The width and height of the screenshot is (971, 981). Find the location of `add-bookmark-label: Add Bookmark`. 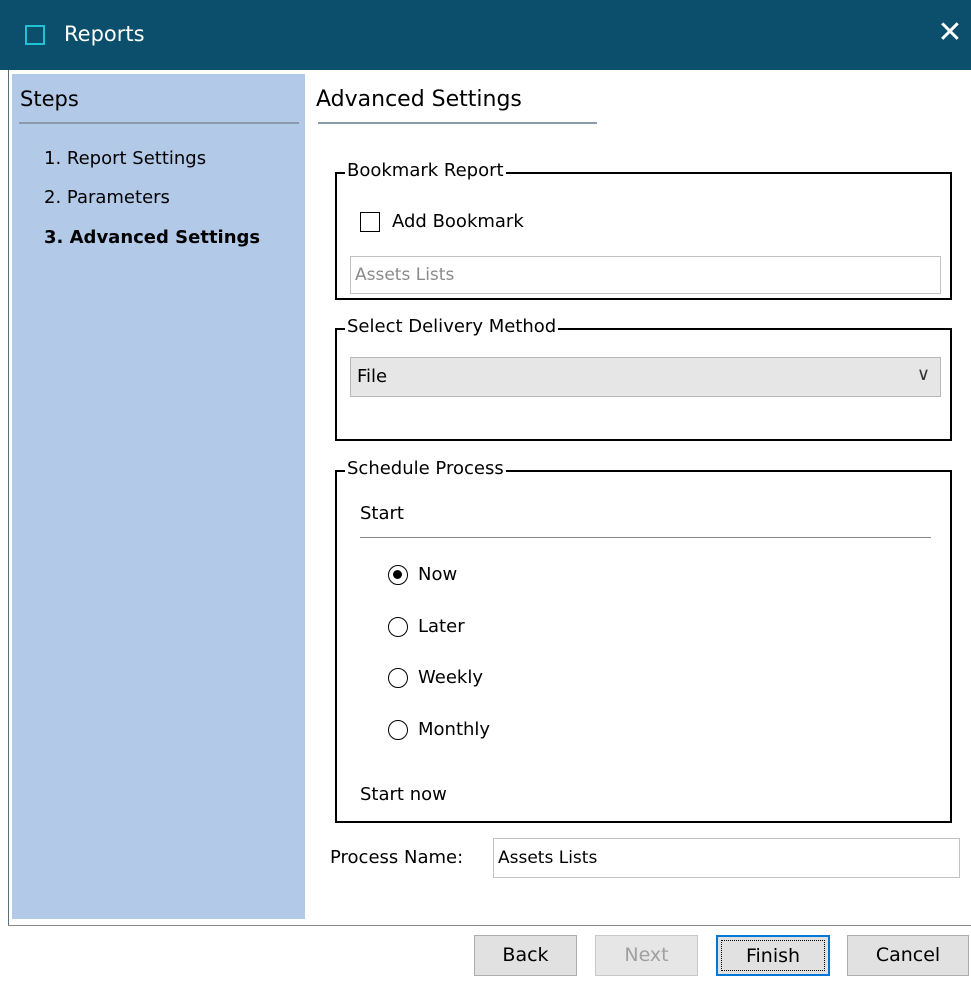

add-bookmark-label: Add Bookmark is located at coordinates (458, 221).